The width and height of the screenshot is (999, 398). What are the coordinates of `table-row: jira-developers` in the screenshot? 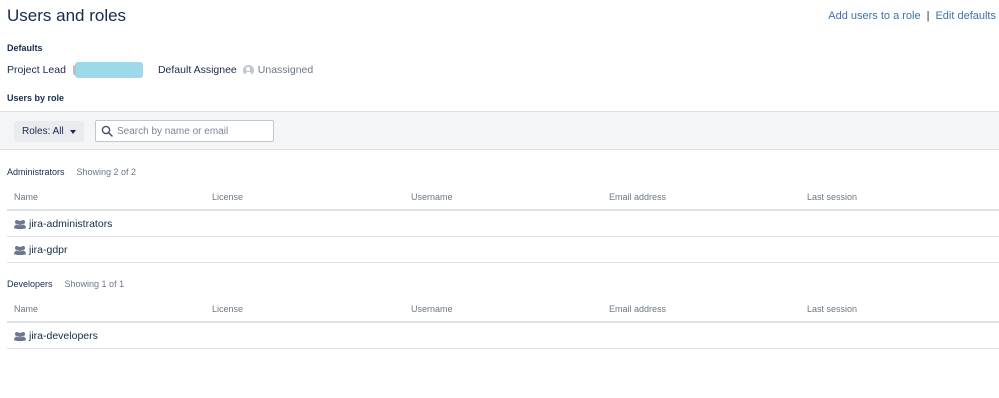 It's located at (503, 336).